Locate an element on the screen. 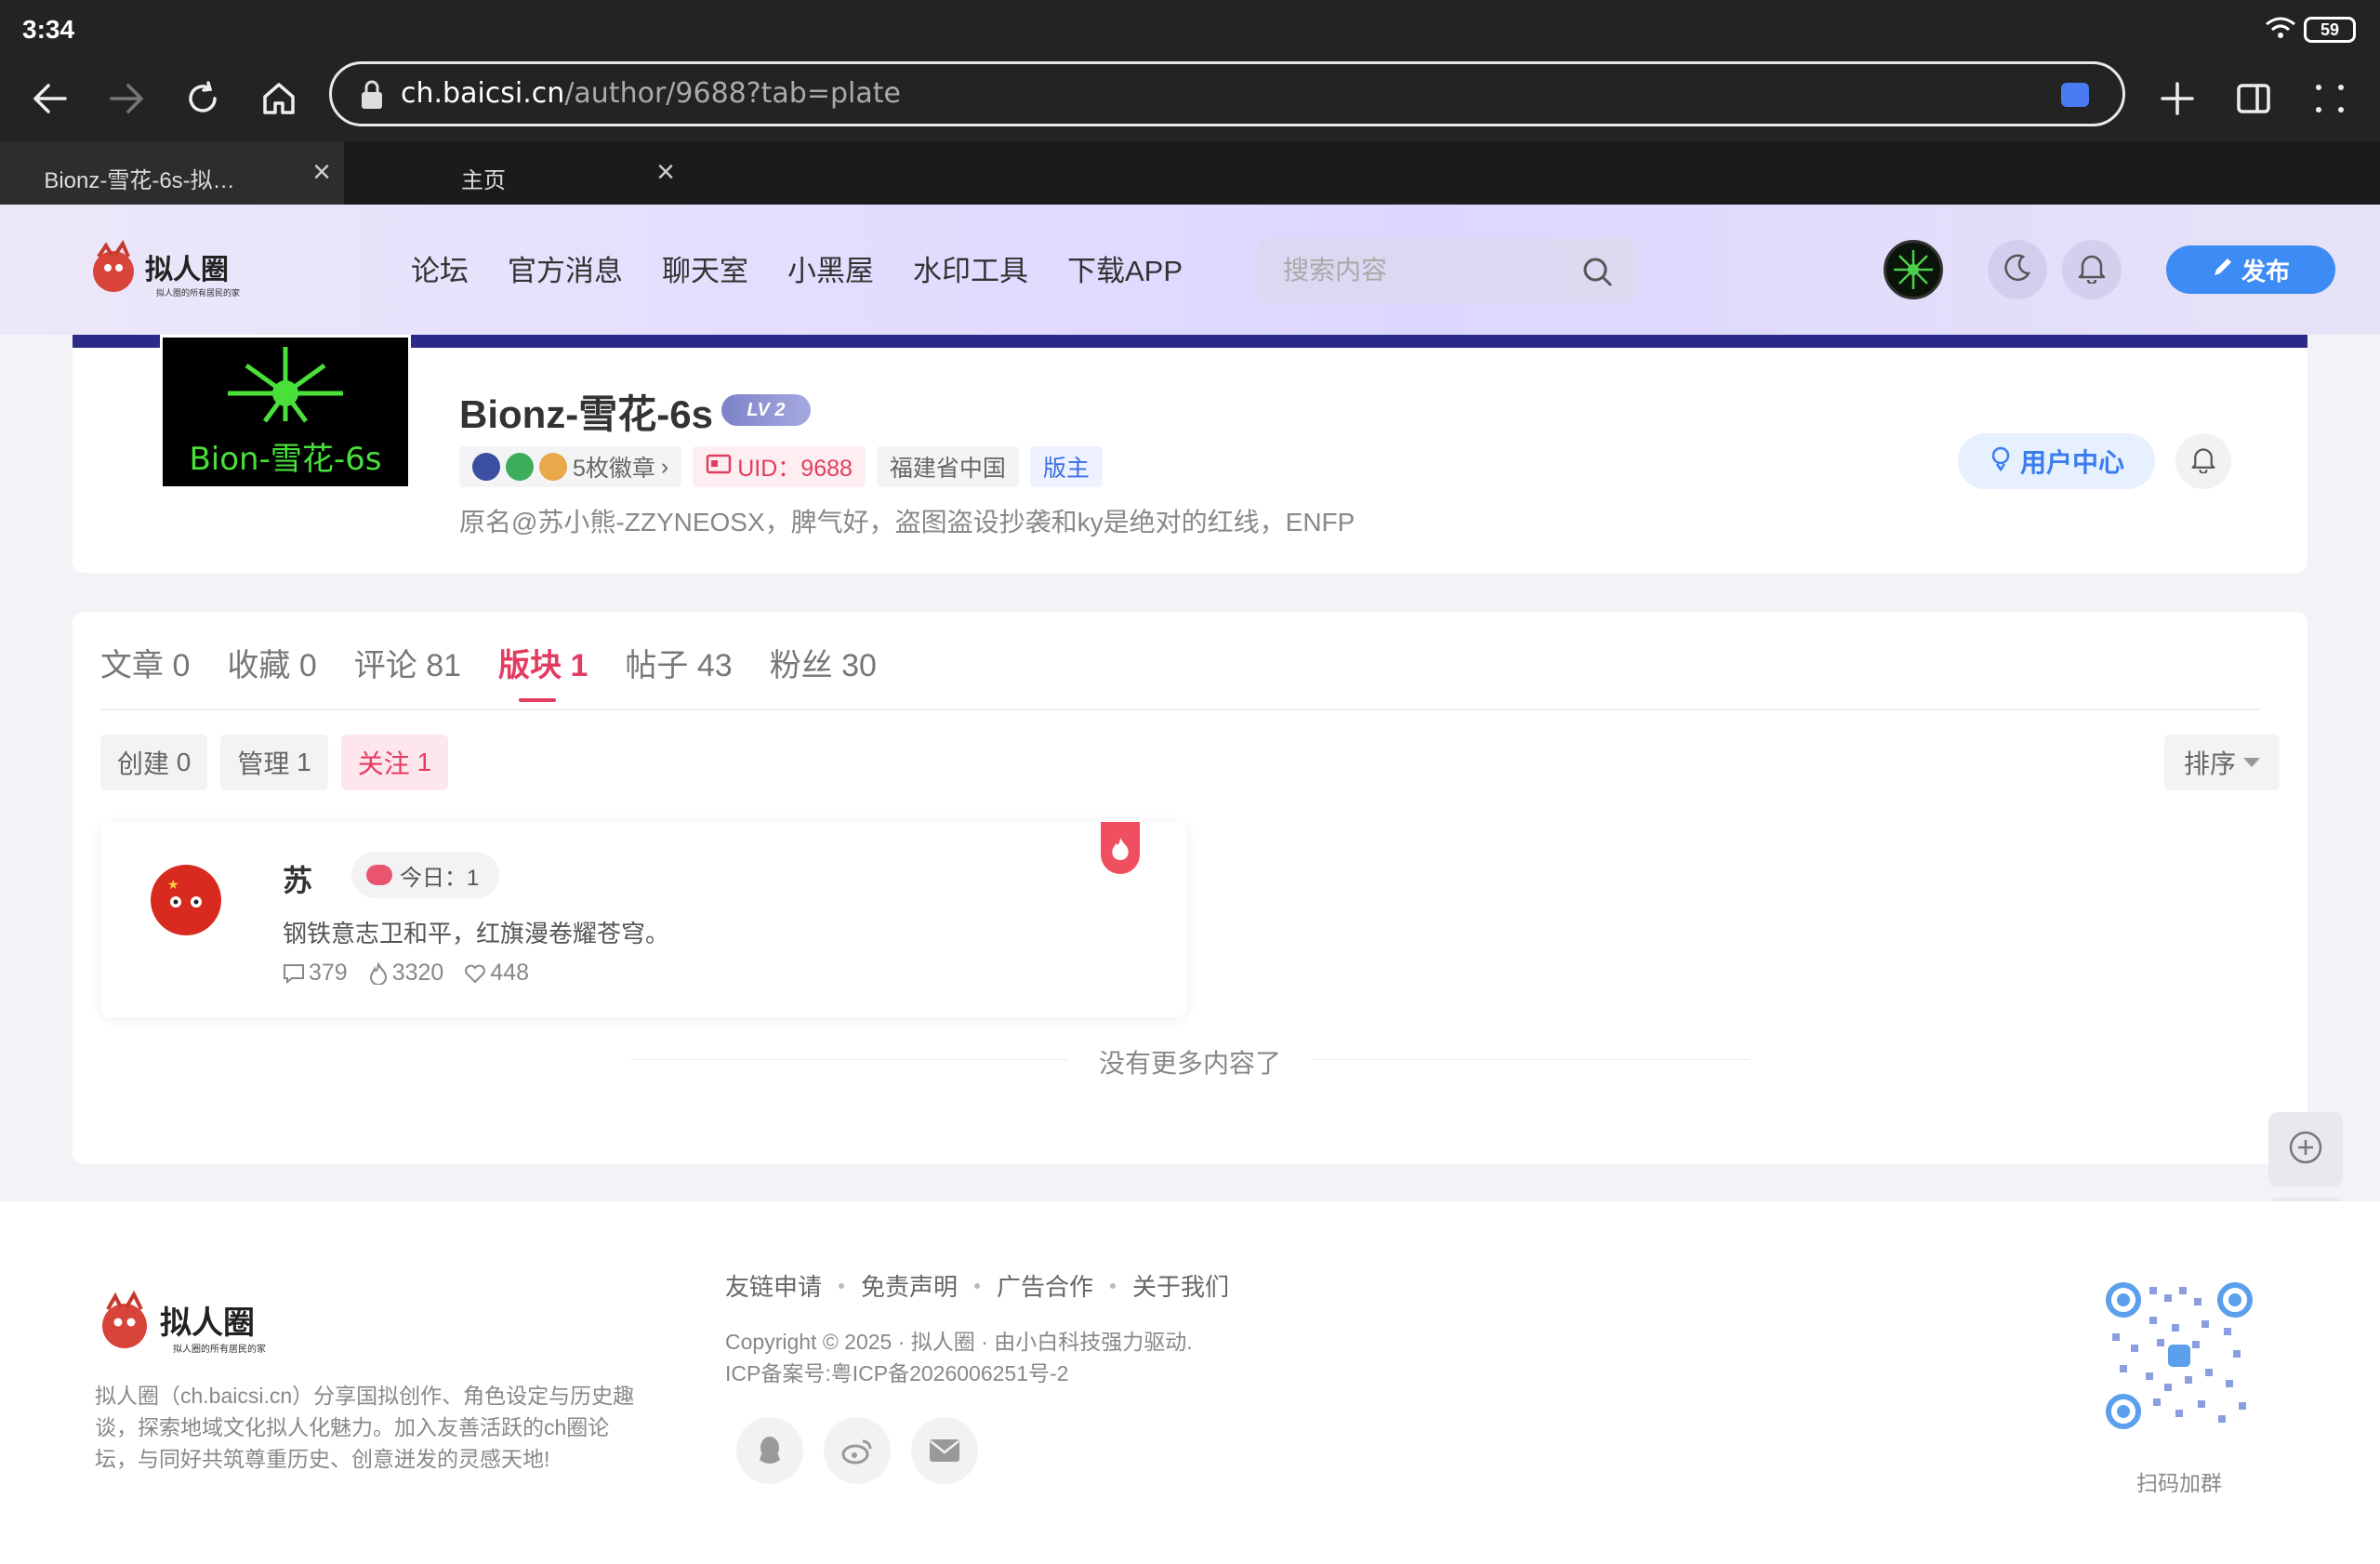 The width and height of the screenshot is (2380, 1564). back-icon is located at coordinates (50, 99).